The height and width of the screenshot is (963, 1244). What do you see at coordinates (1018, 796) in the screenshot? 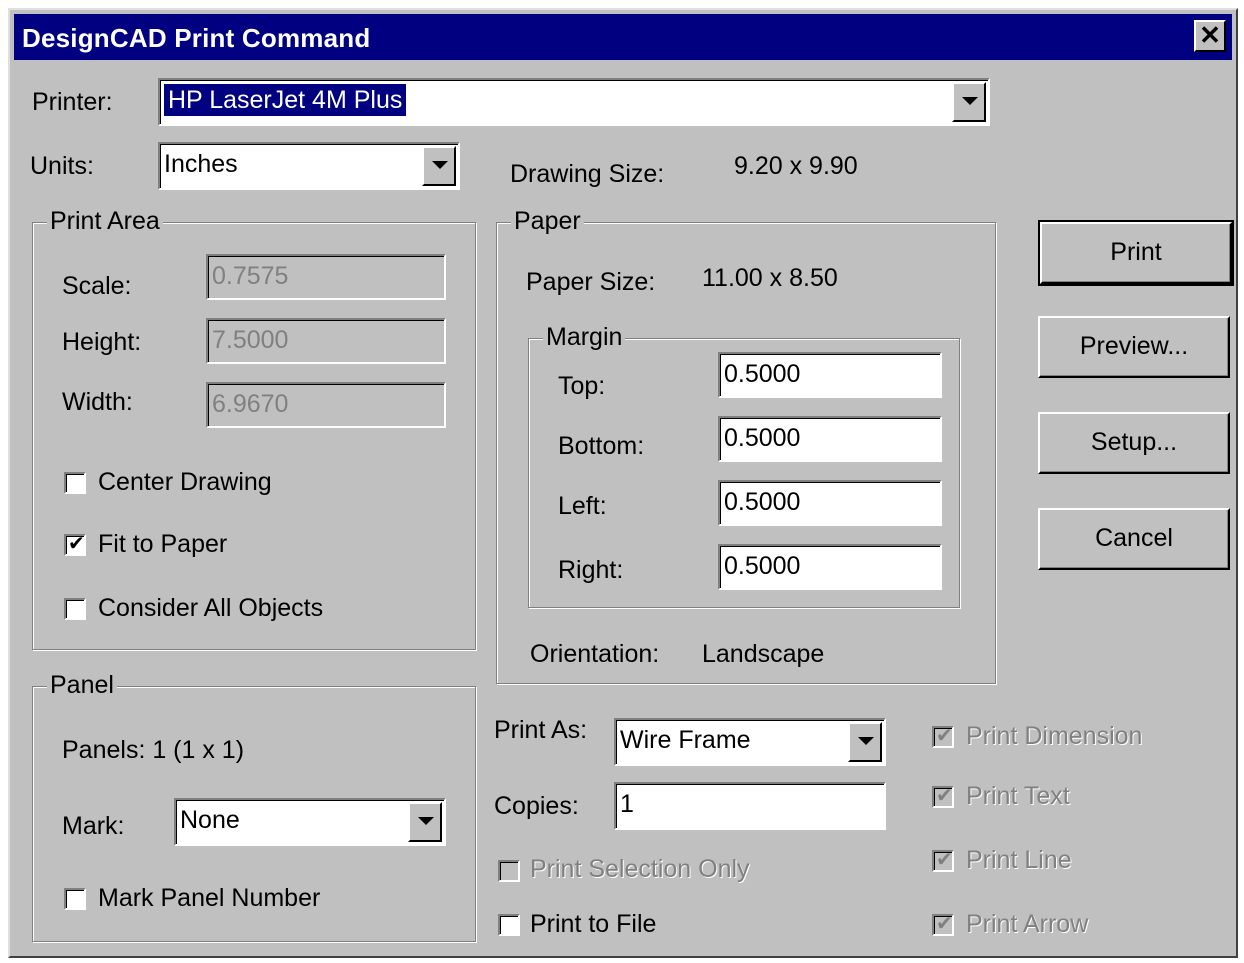
I see `print-text-label: Print Text` at bounding box center [1018, 796].